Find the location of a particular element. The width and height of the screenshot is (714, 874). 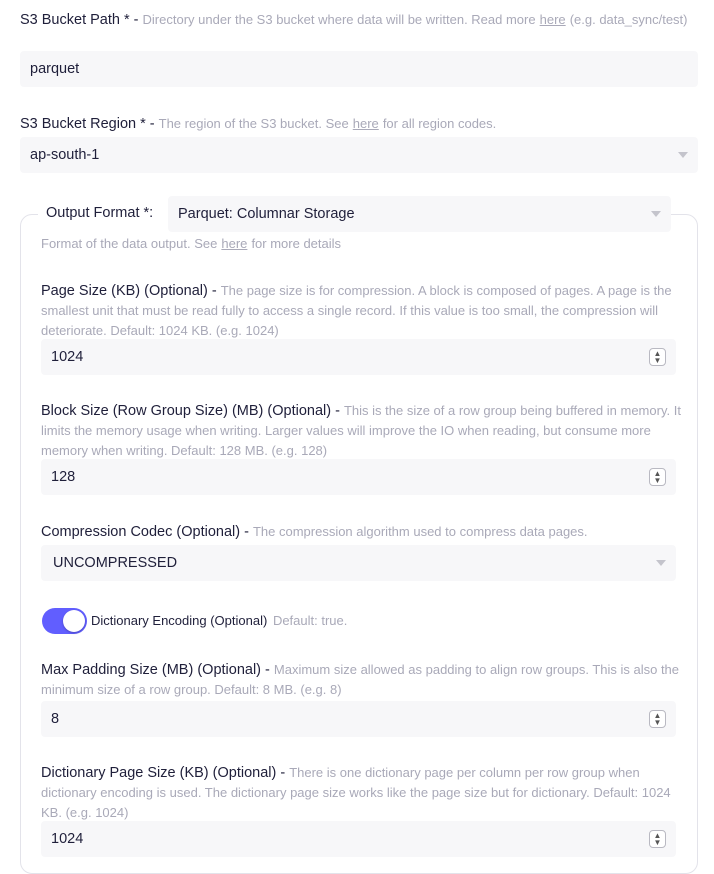

block-size-input: 128 ▲ ▼ is located at coordinates (358, 477).